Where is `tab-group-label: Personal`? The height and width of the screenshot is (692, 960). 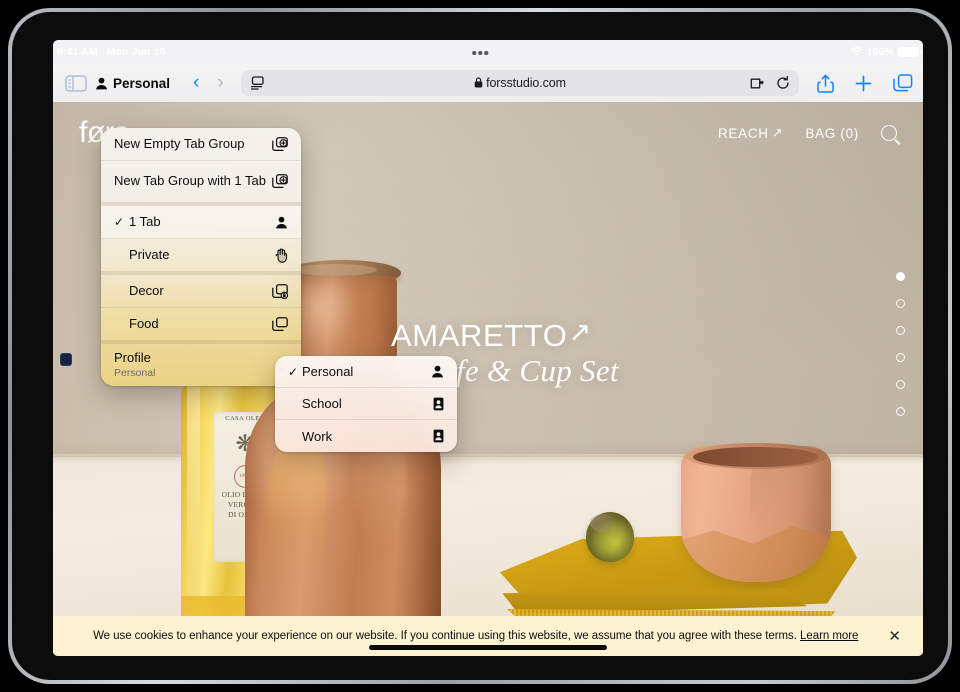
tab-group-label: Personal is located at coordinates (142, 83).